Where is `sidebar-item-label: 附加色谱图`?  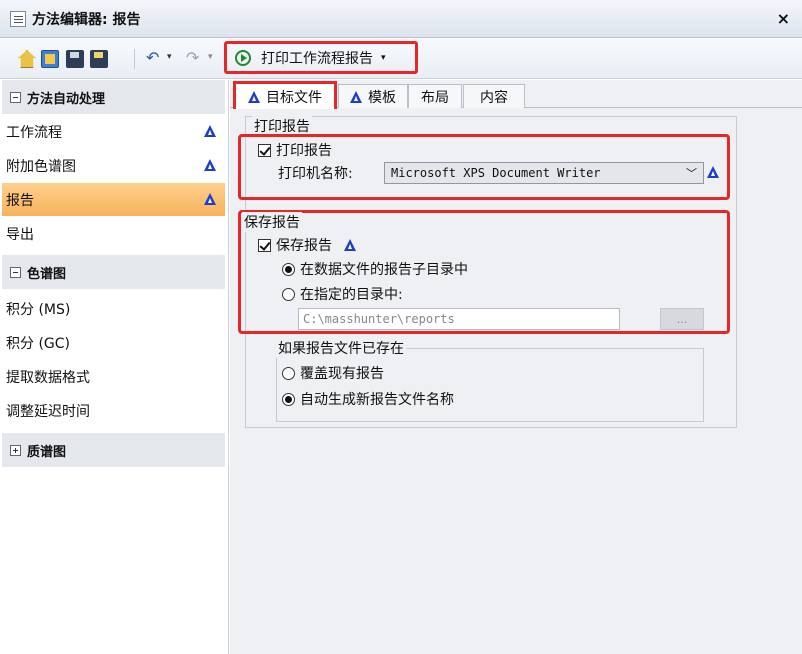
sidebar-item-label: 附加色谱图 is located at coordinates (41, 166).